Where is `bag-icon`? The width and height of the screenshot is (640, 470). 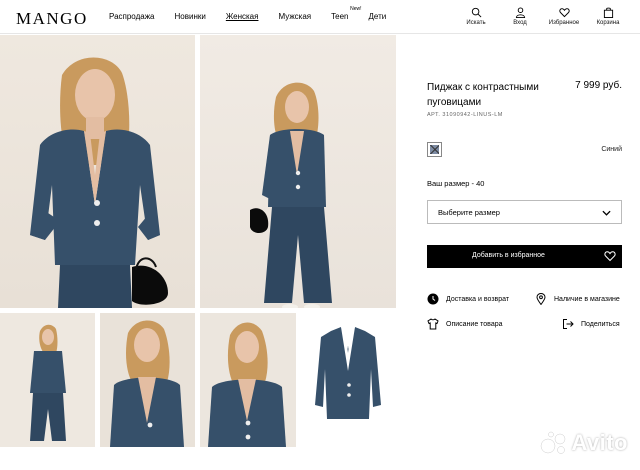
bag-icon is located at coordinates (608, 12).